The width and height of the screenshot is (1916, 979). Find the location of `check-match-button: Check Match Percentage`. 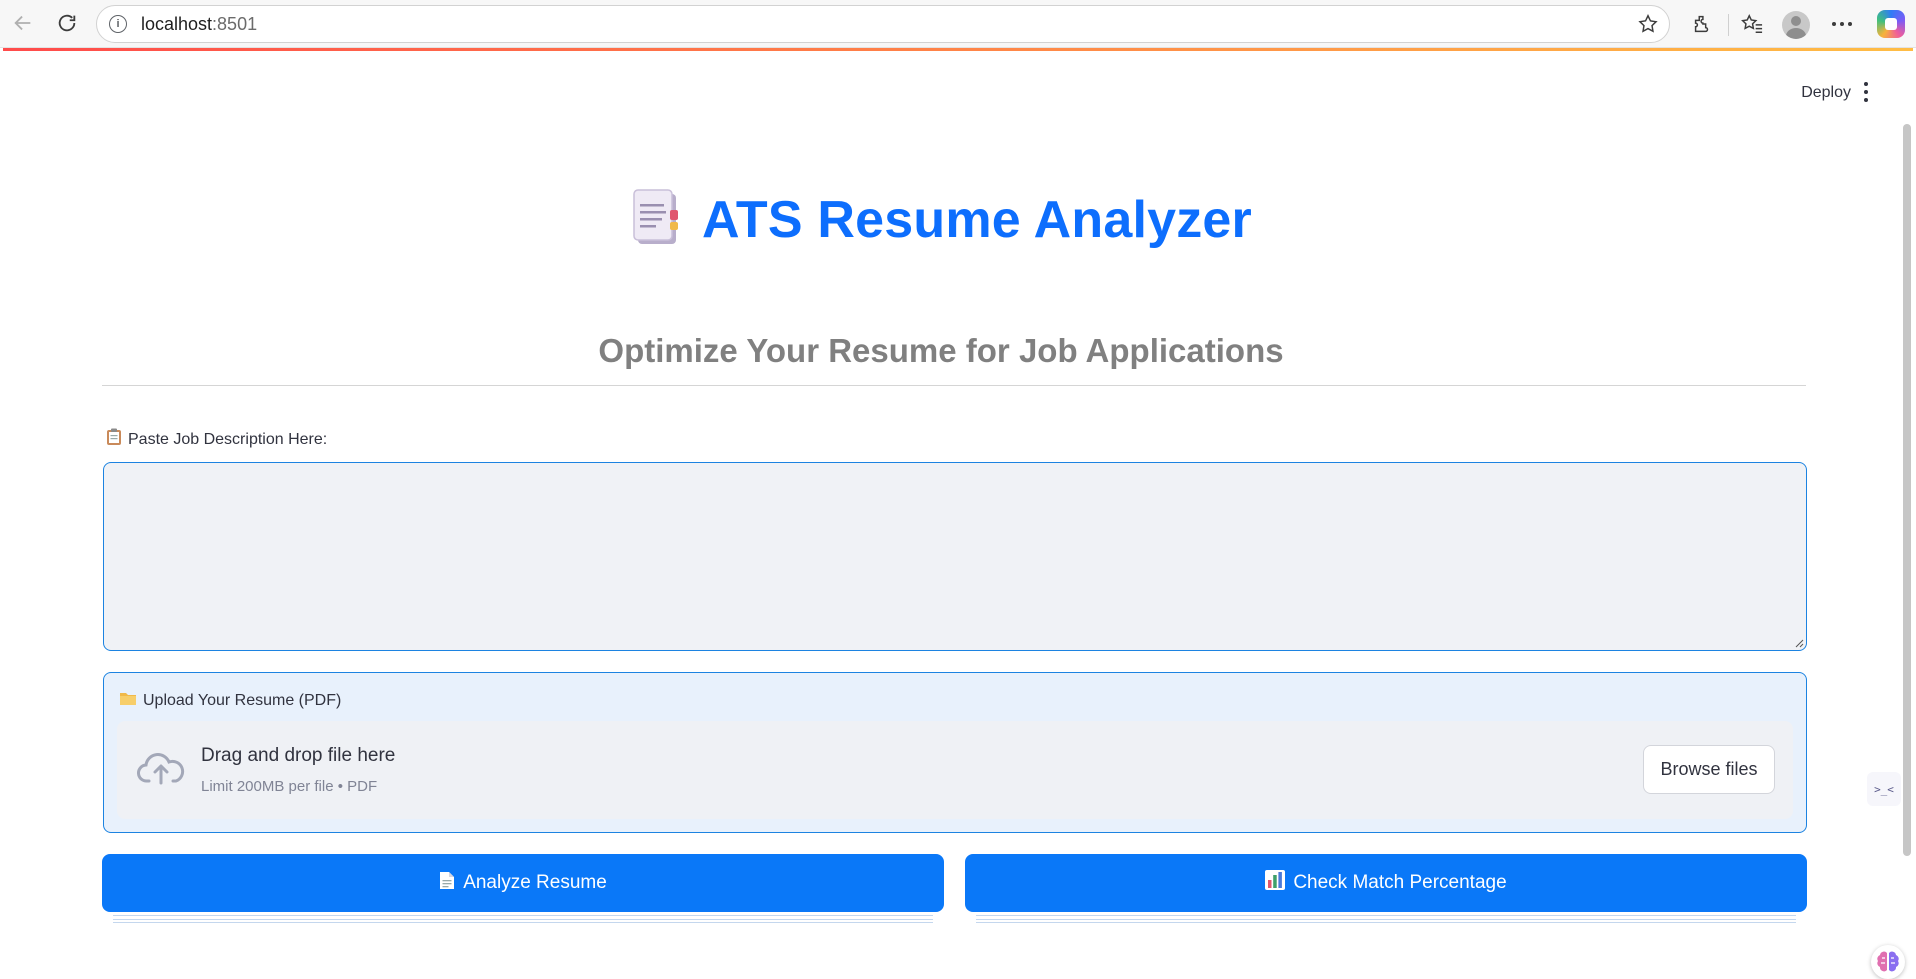

check-match-button: Check Match Percentage is located at coordinates (1386, 883).